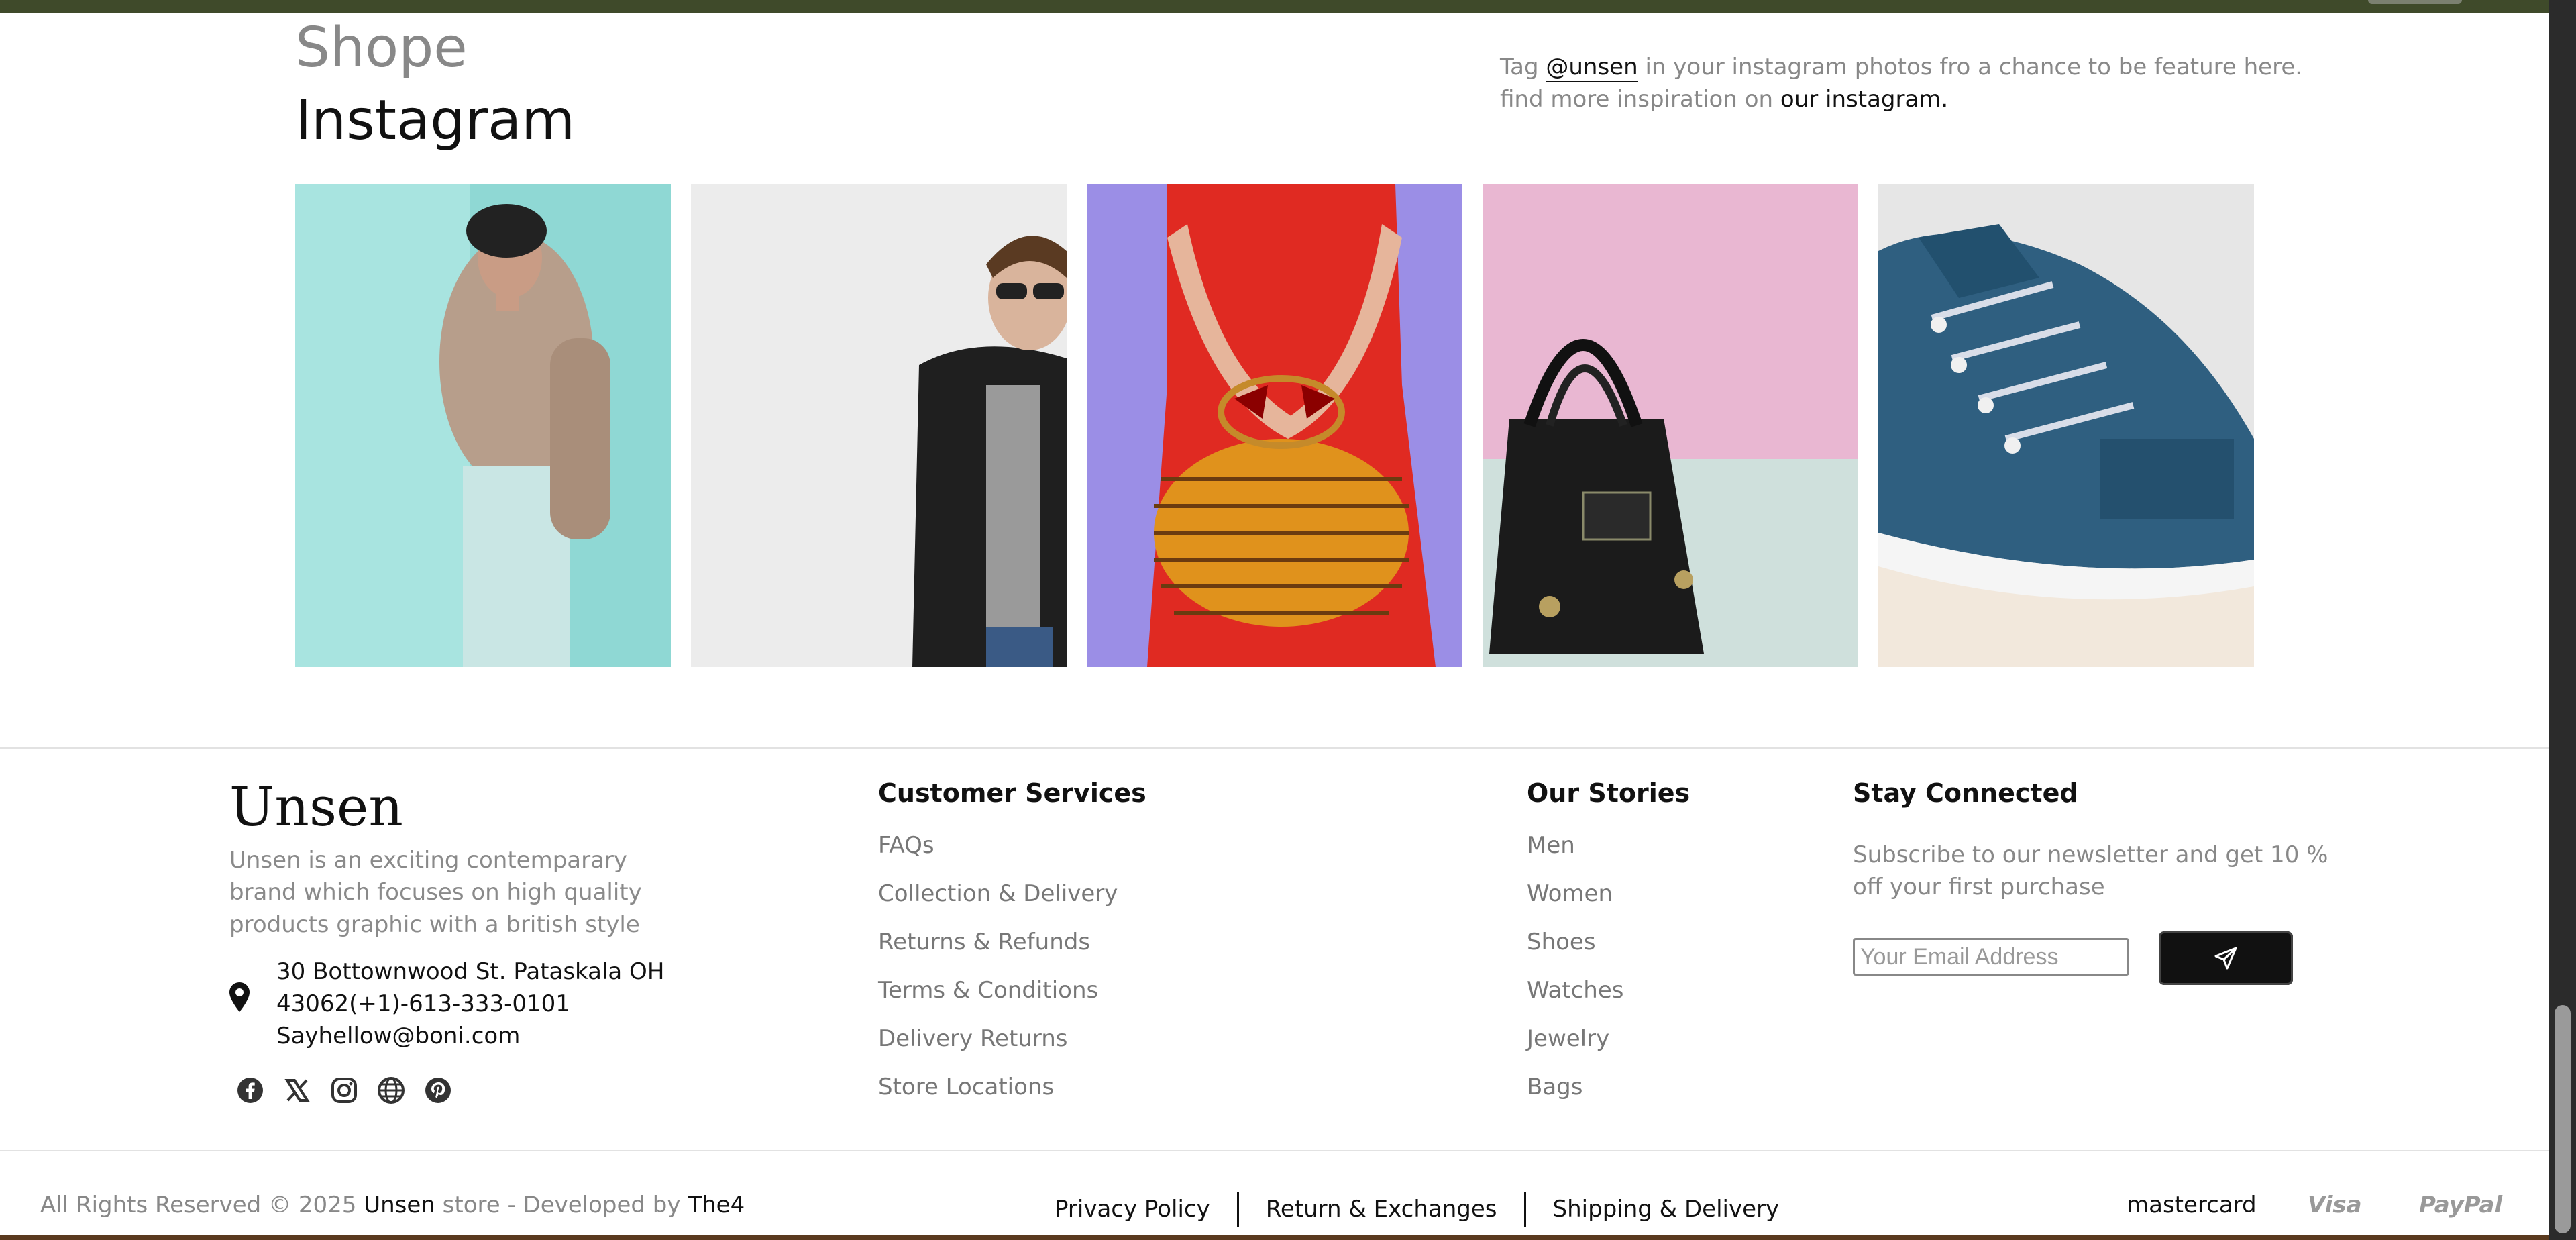  Describe the element at coordinates (2562, 620) in the screenshot. I see `page-scrollbar` at that location.